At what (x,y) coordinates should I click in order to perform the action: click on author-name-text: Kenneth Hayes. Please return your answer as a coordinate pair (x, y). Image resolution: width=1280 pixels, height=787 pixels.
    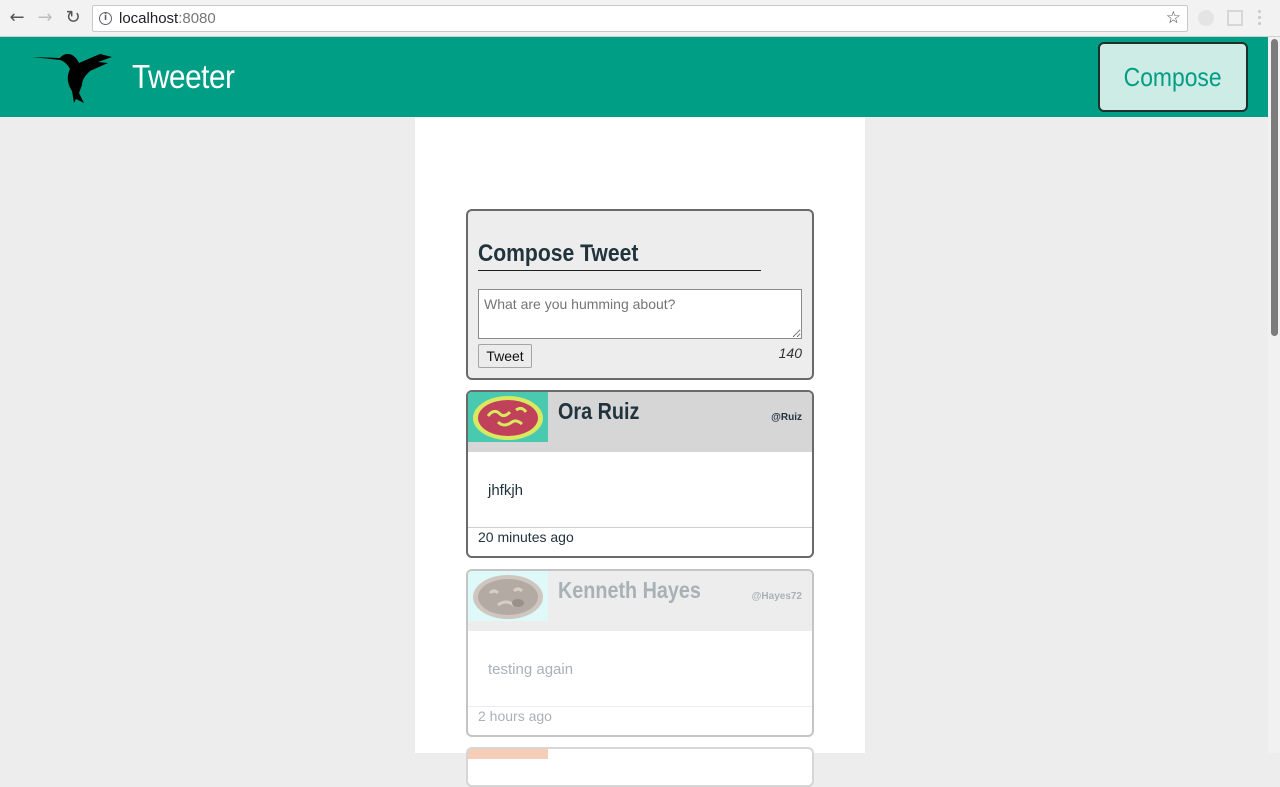
    Looking at the image, I should click on (629, 590).